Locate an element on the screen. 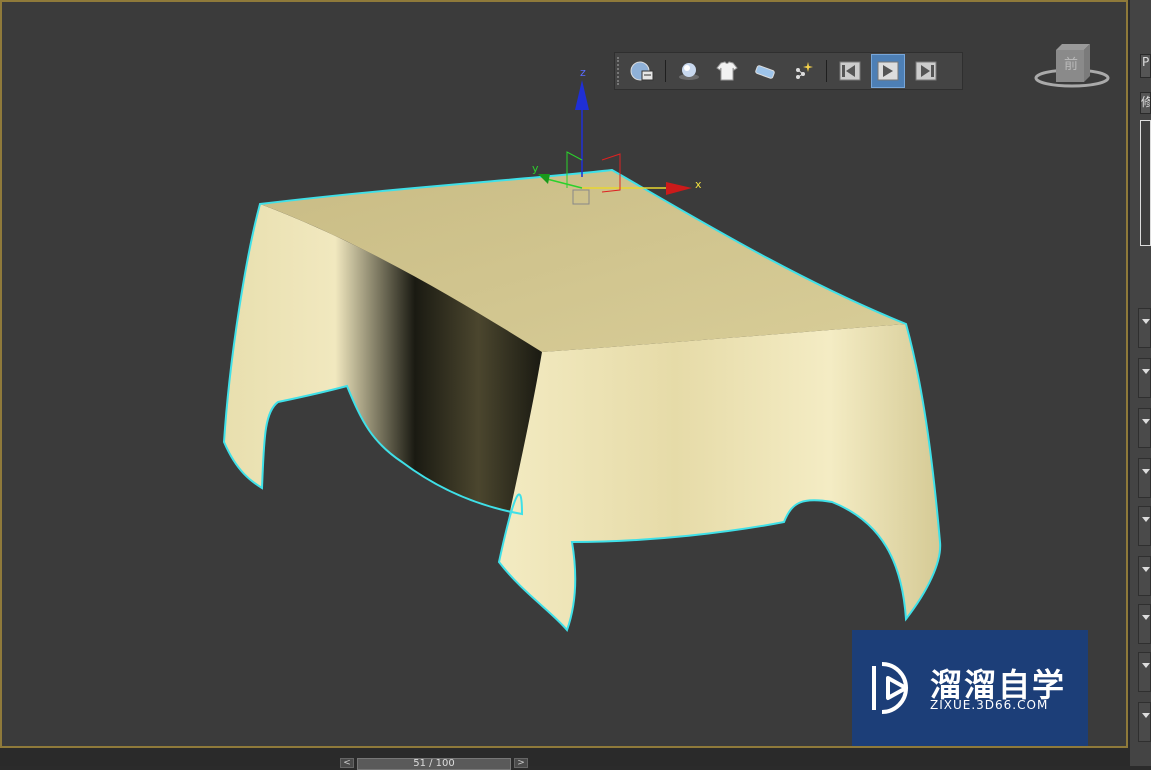 Image resolution: width=1151 pixels, height=770 pixels. timeline-prev-button: < is located at coordinates (347, 763).